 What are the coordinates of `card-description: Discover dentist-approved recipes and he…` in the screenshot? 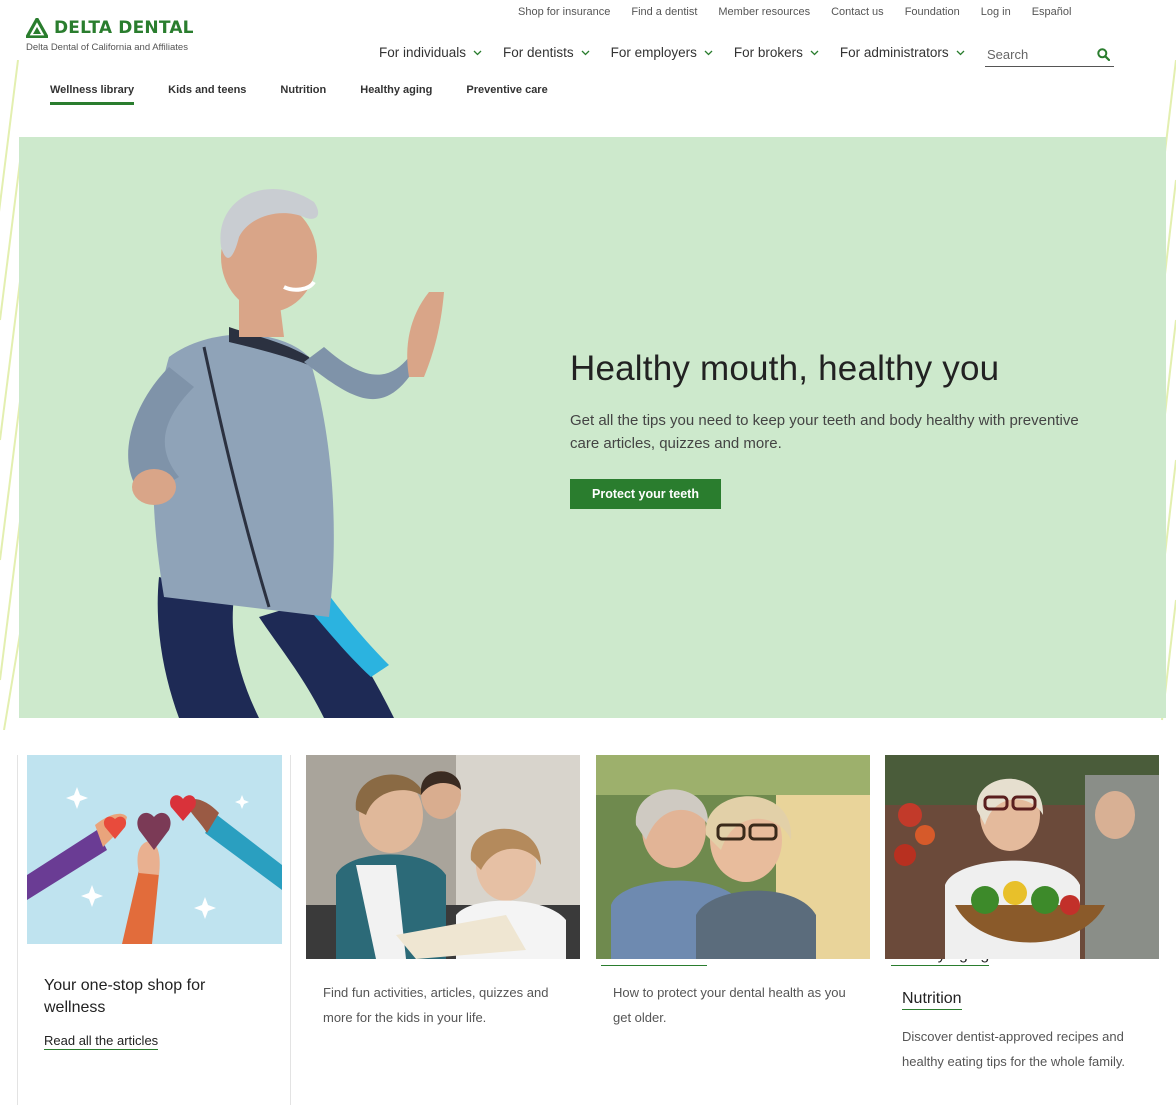 It's located at (1014, 1049).